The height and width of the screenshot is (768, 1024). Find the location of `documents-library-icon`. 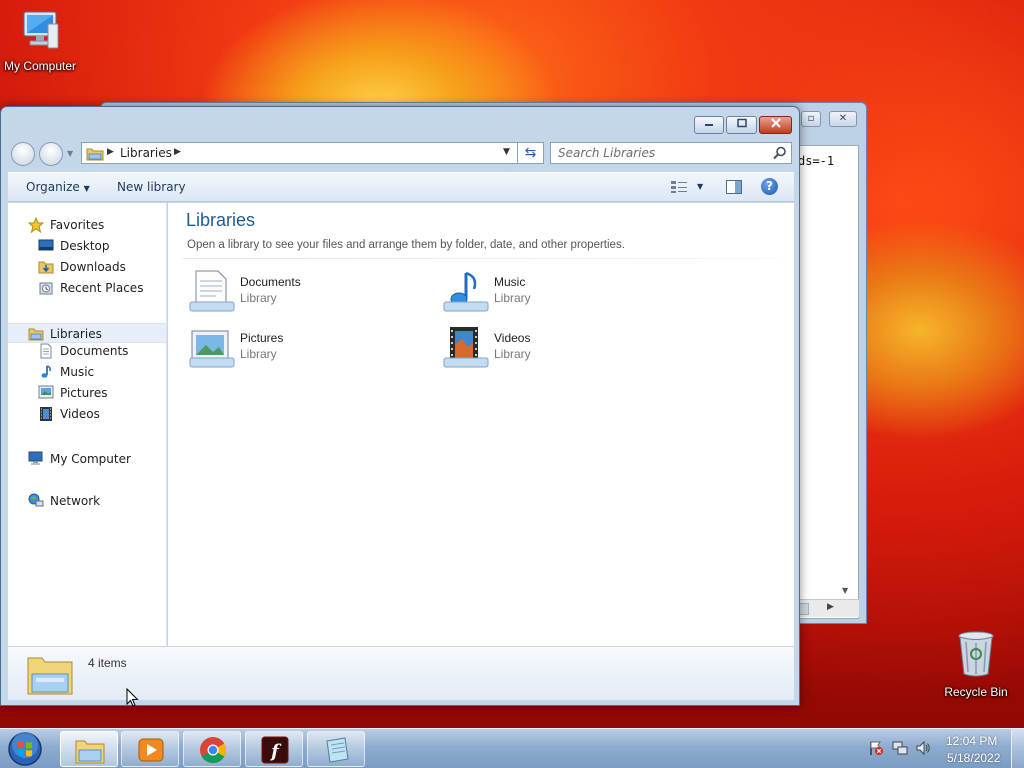

documents-library-icon is located at coordinates (212, 291).